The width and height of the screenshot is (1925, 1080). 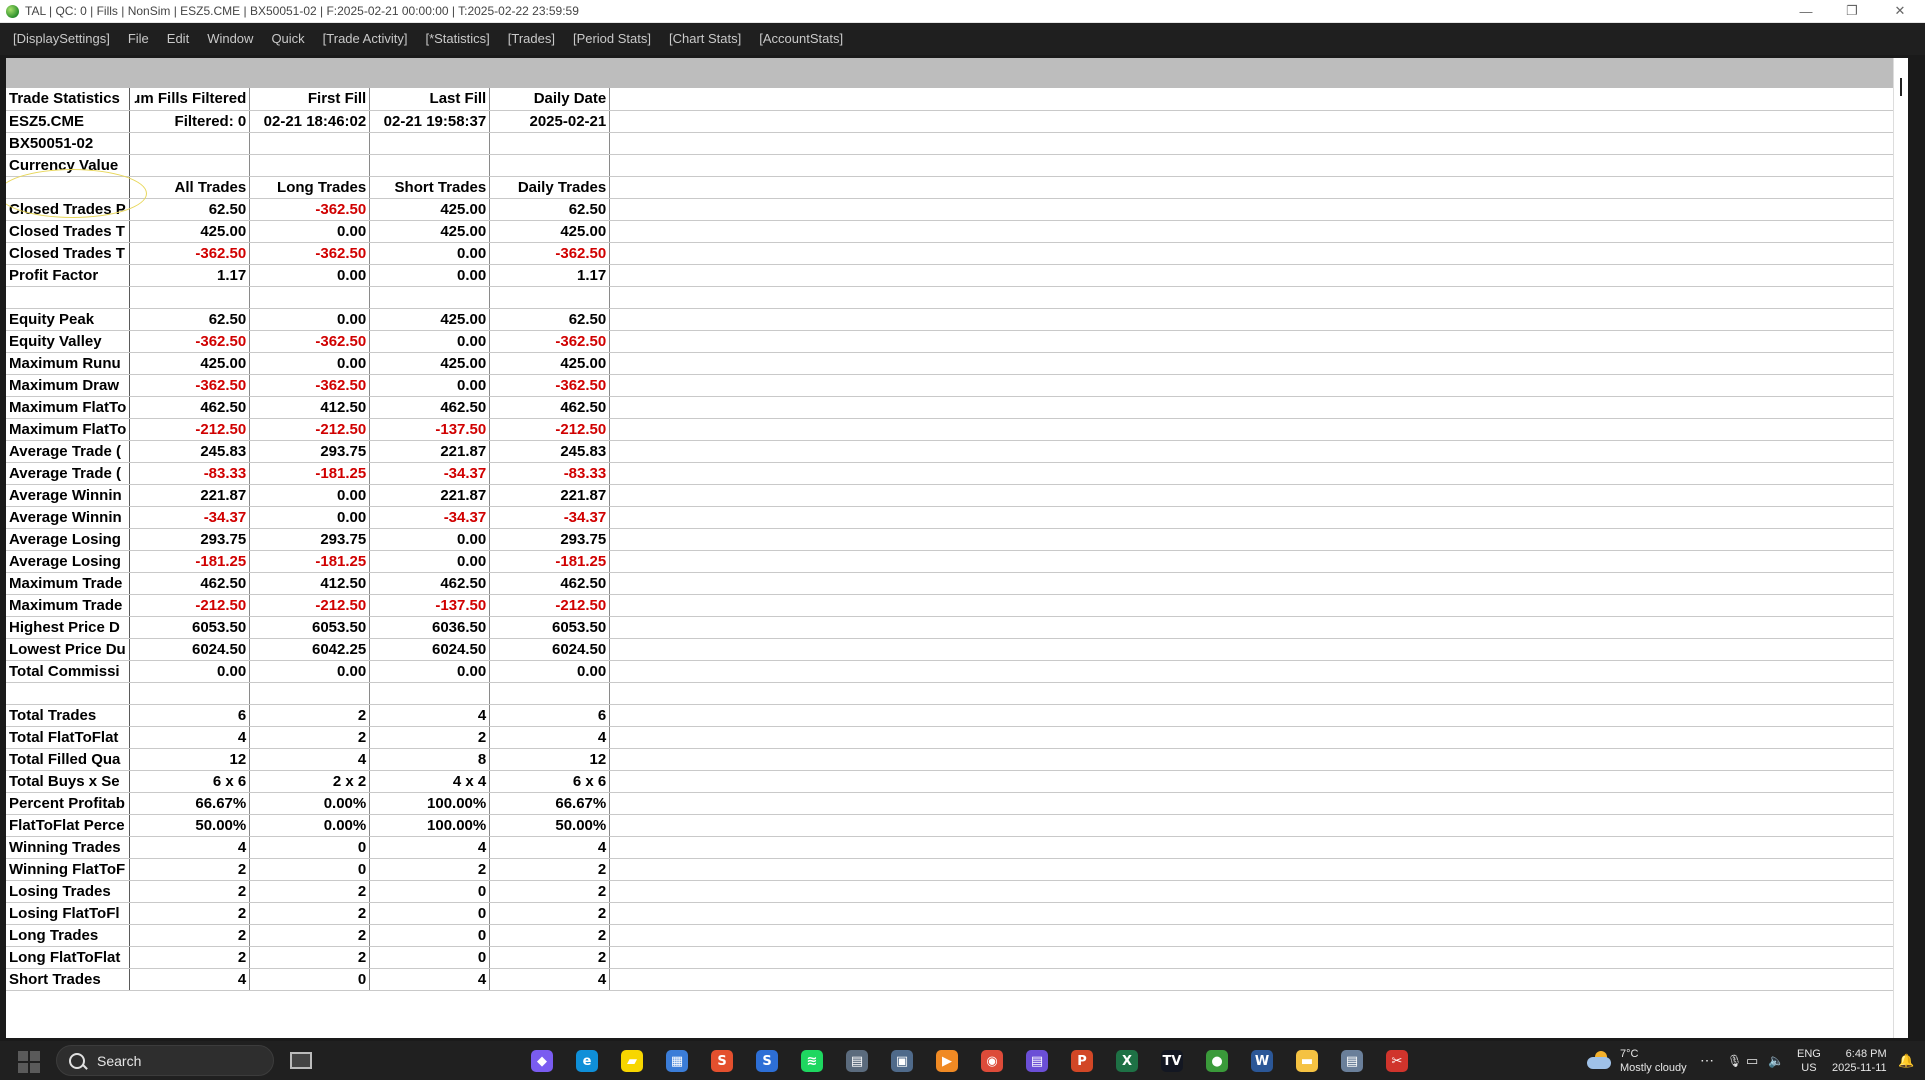 What do you see at coordinates (550, 649) in the screenshot?
I see `table-cell: 6024.50` at bounding box center [550, 649].